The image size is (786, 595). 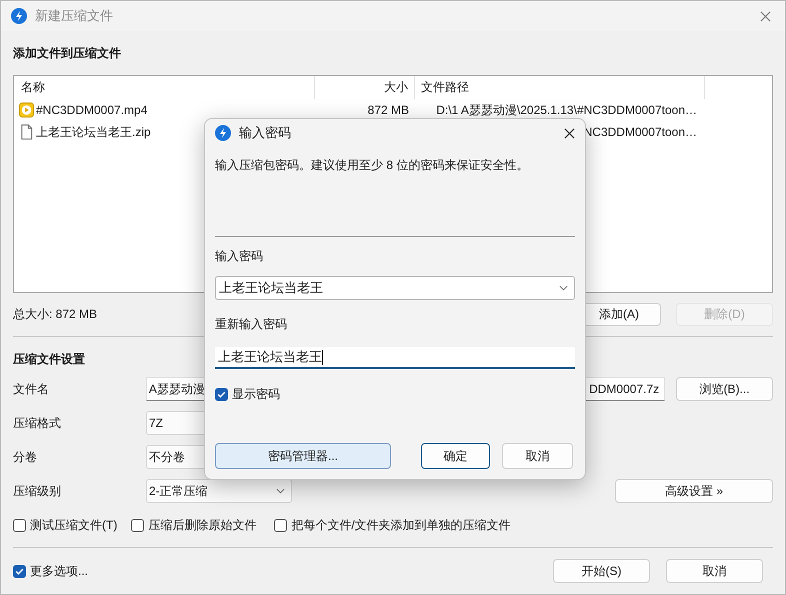 What do you see at coordinates (365, 87) in the screenshot?
I see `column-header: 大小` at bounding box center [365, 87].